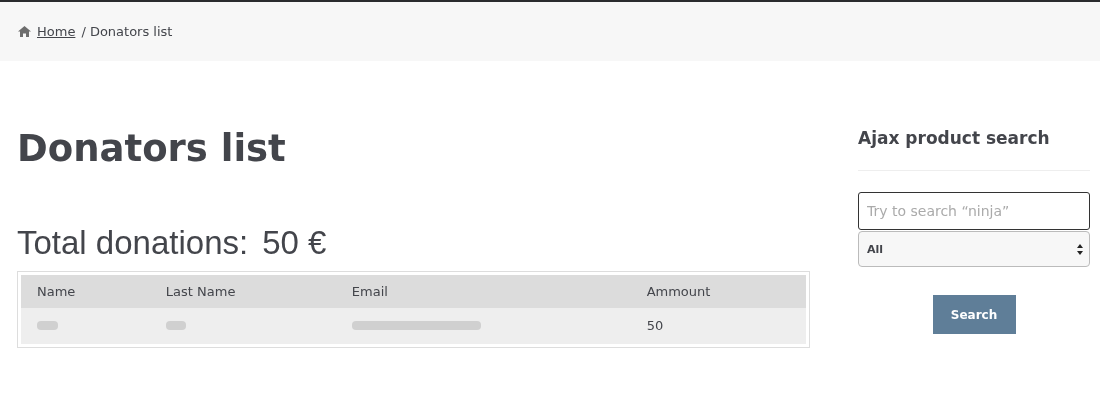 Image resolution: width=1100 pixels, height=403 pixels. Describe the element at coordinates (85, 291) in the screenshot. I see `column-header: Name` at that location.